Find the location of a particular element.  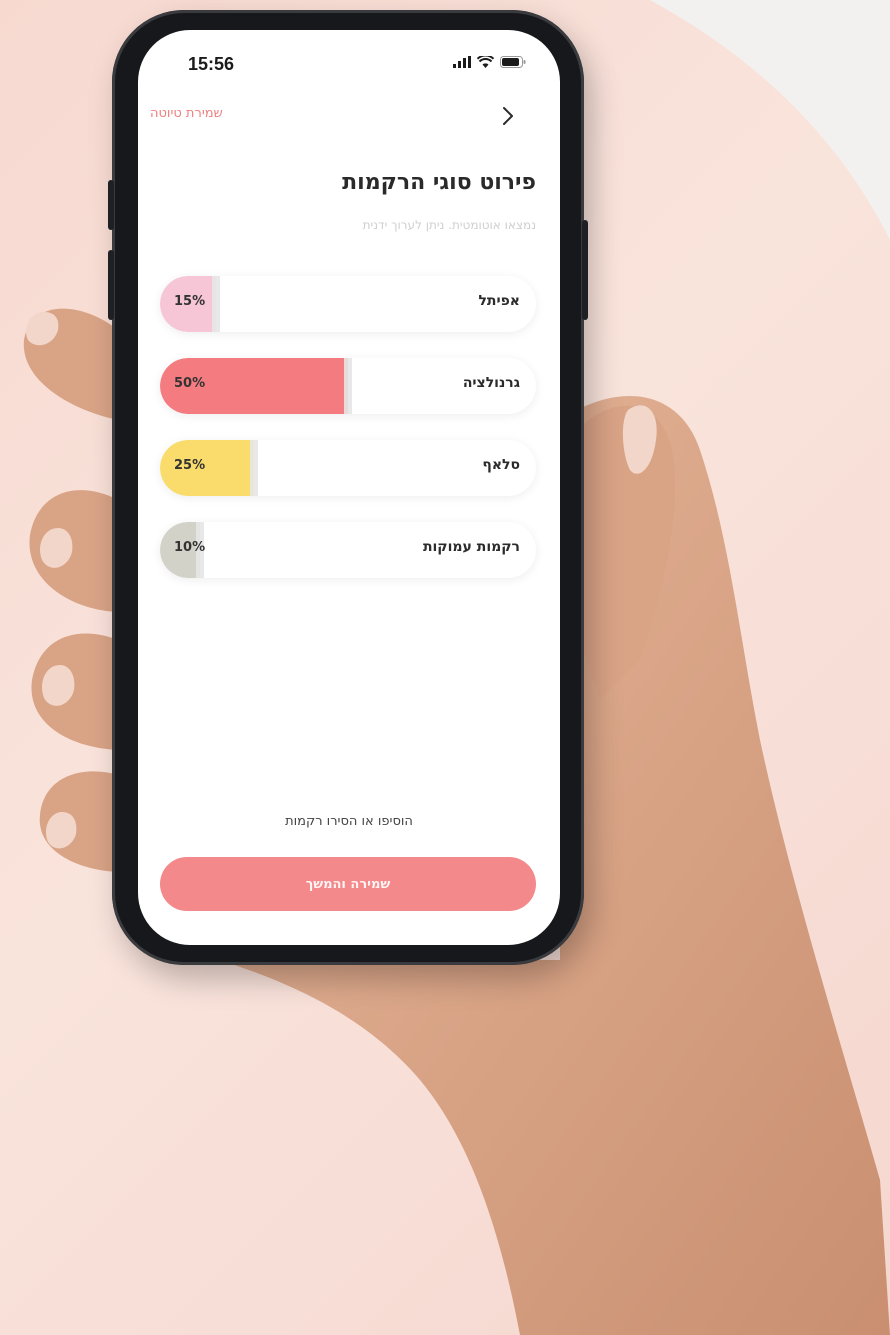

chevron-right-icon is located at coordinates (508, 116).